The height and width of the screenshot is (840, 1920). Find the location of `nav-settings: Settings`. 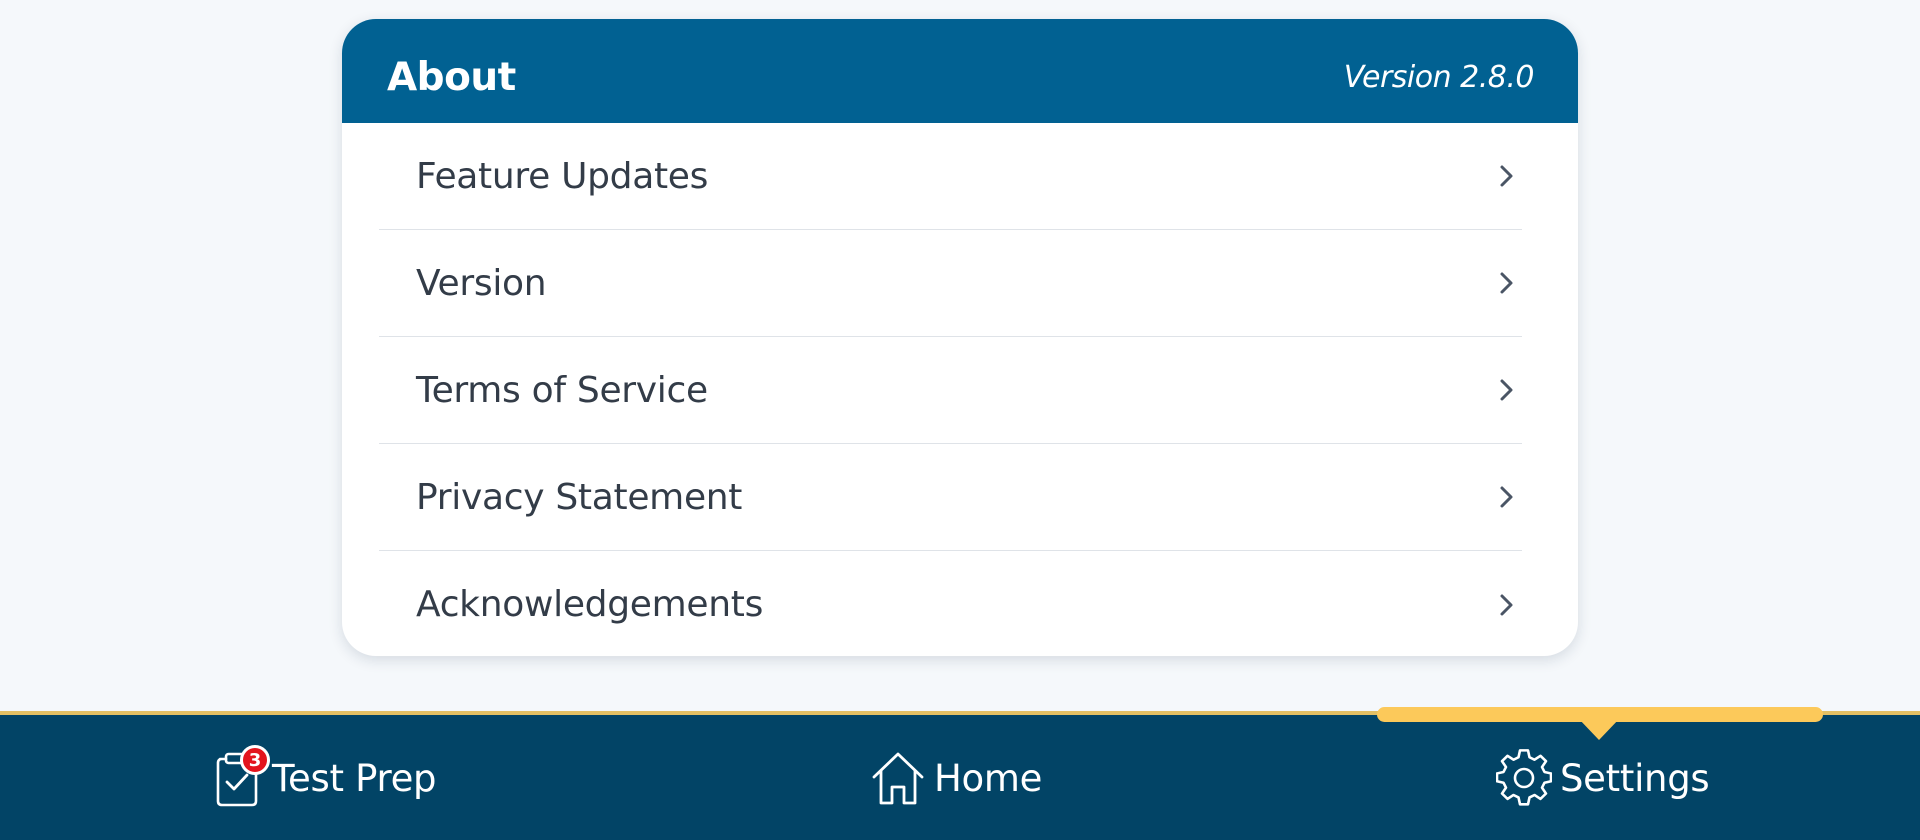

nav-settings: Settings is located at coordinates (1602, 778).